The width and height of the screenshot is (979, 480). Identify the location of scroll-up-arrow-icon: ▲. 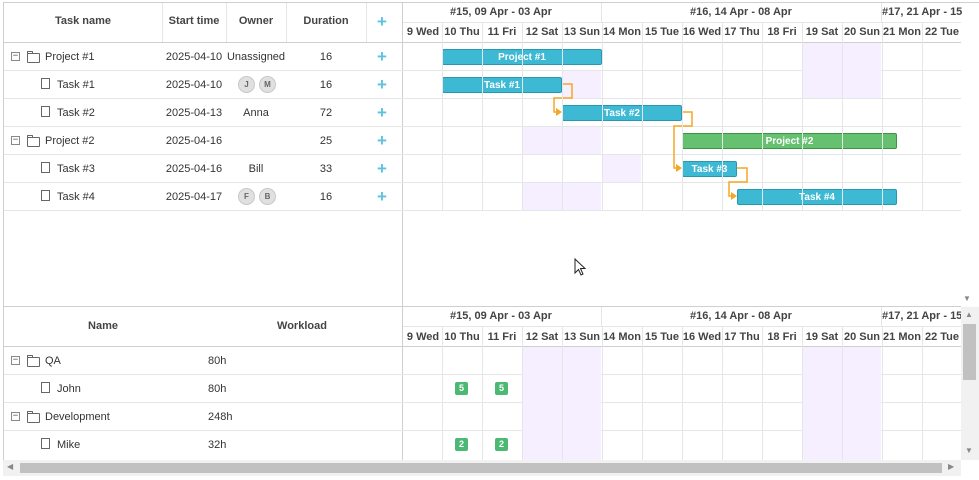
(969, 314).